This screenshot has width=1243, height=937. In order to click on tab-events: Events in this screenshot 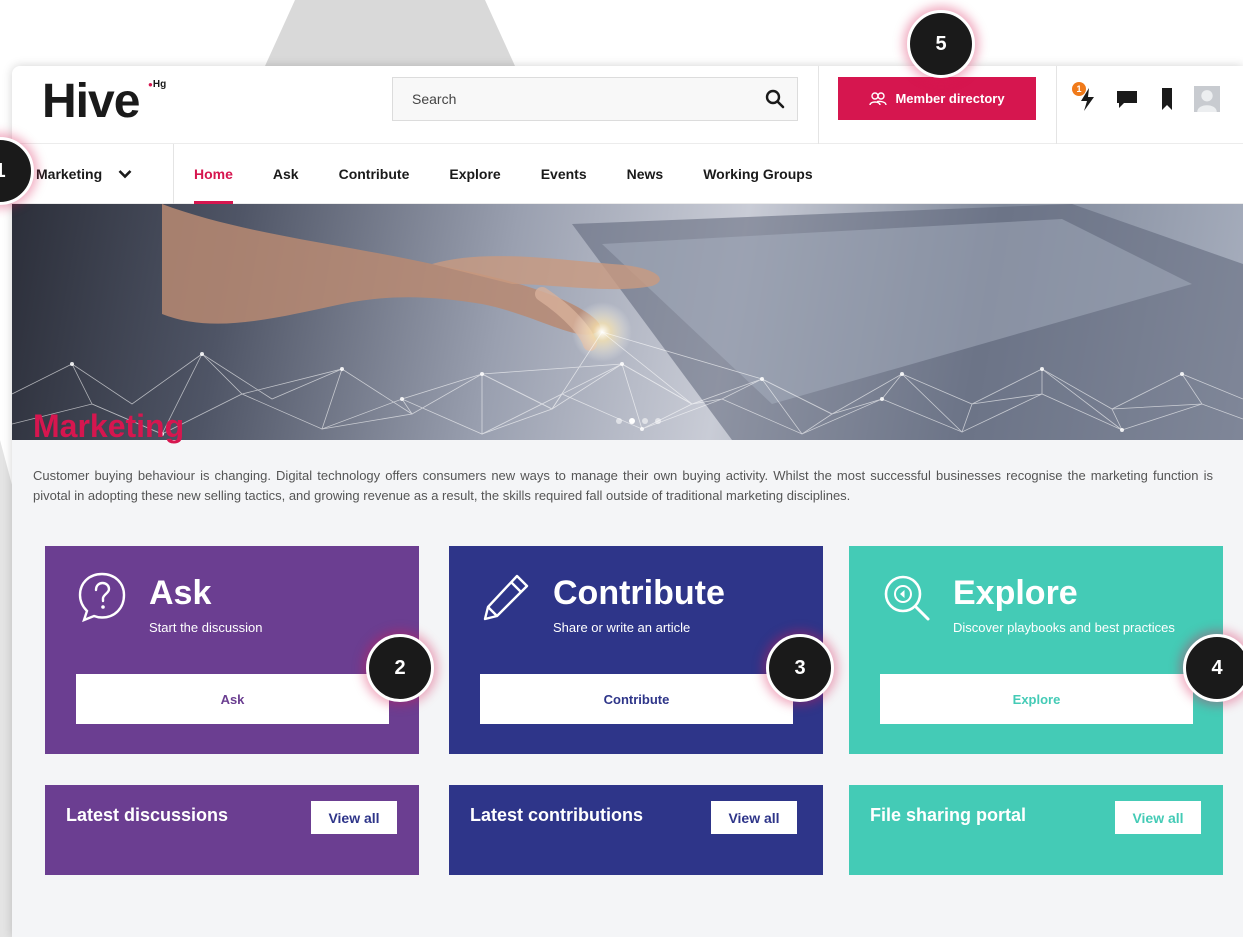, I will do `click(564, 174)`.